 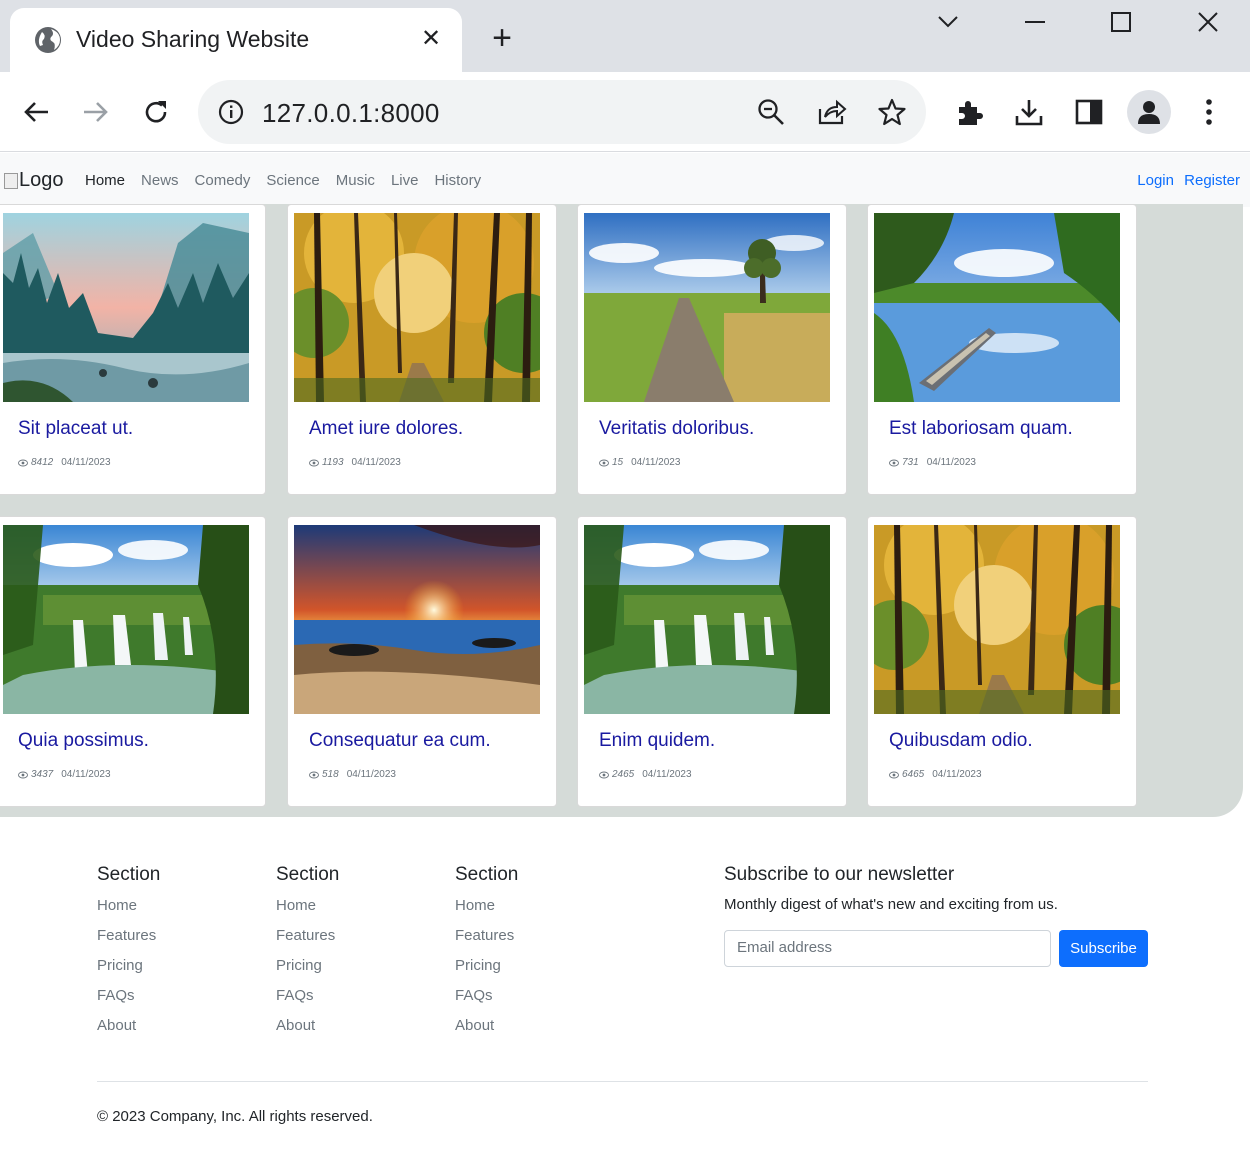 I want to click on video-card: Quibusdam odio. 6465 04/11/2023, so click(x=1002, y=661).